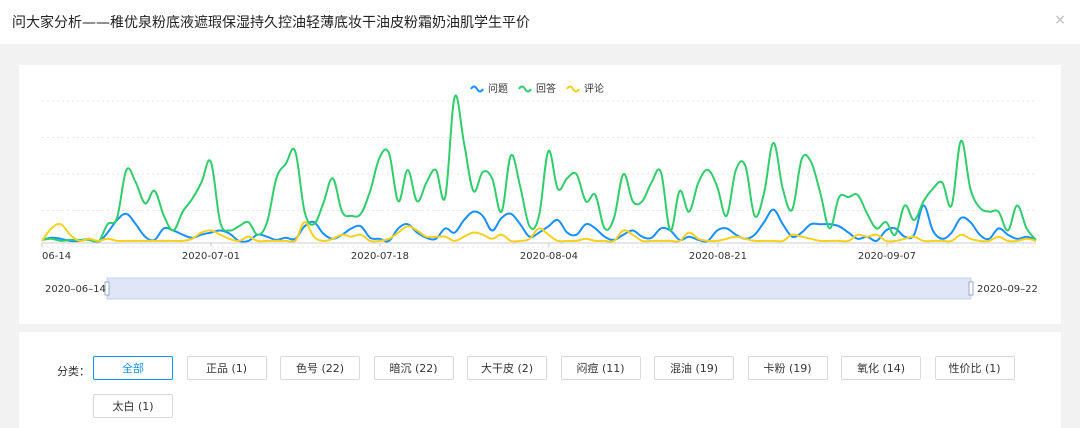  Describe the element at coordinates (974, 368) in the screenshot. I see `filter-chip: 性价比 (1)` at that location.